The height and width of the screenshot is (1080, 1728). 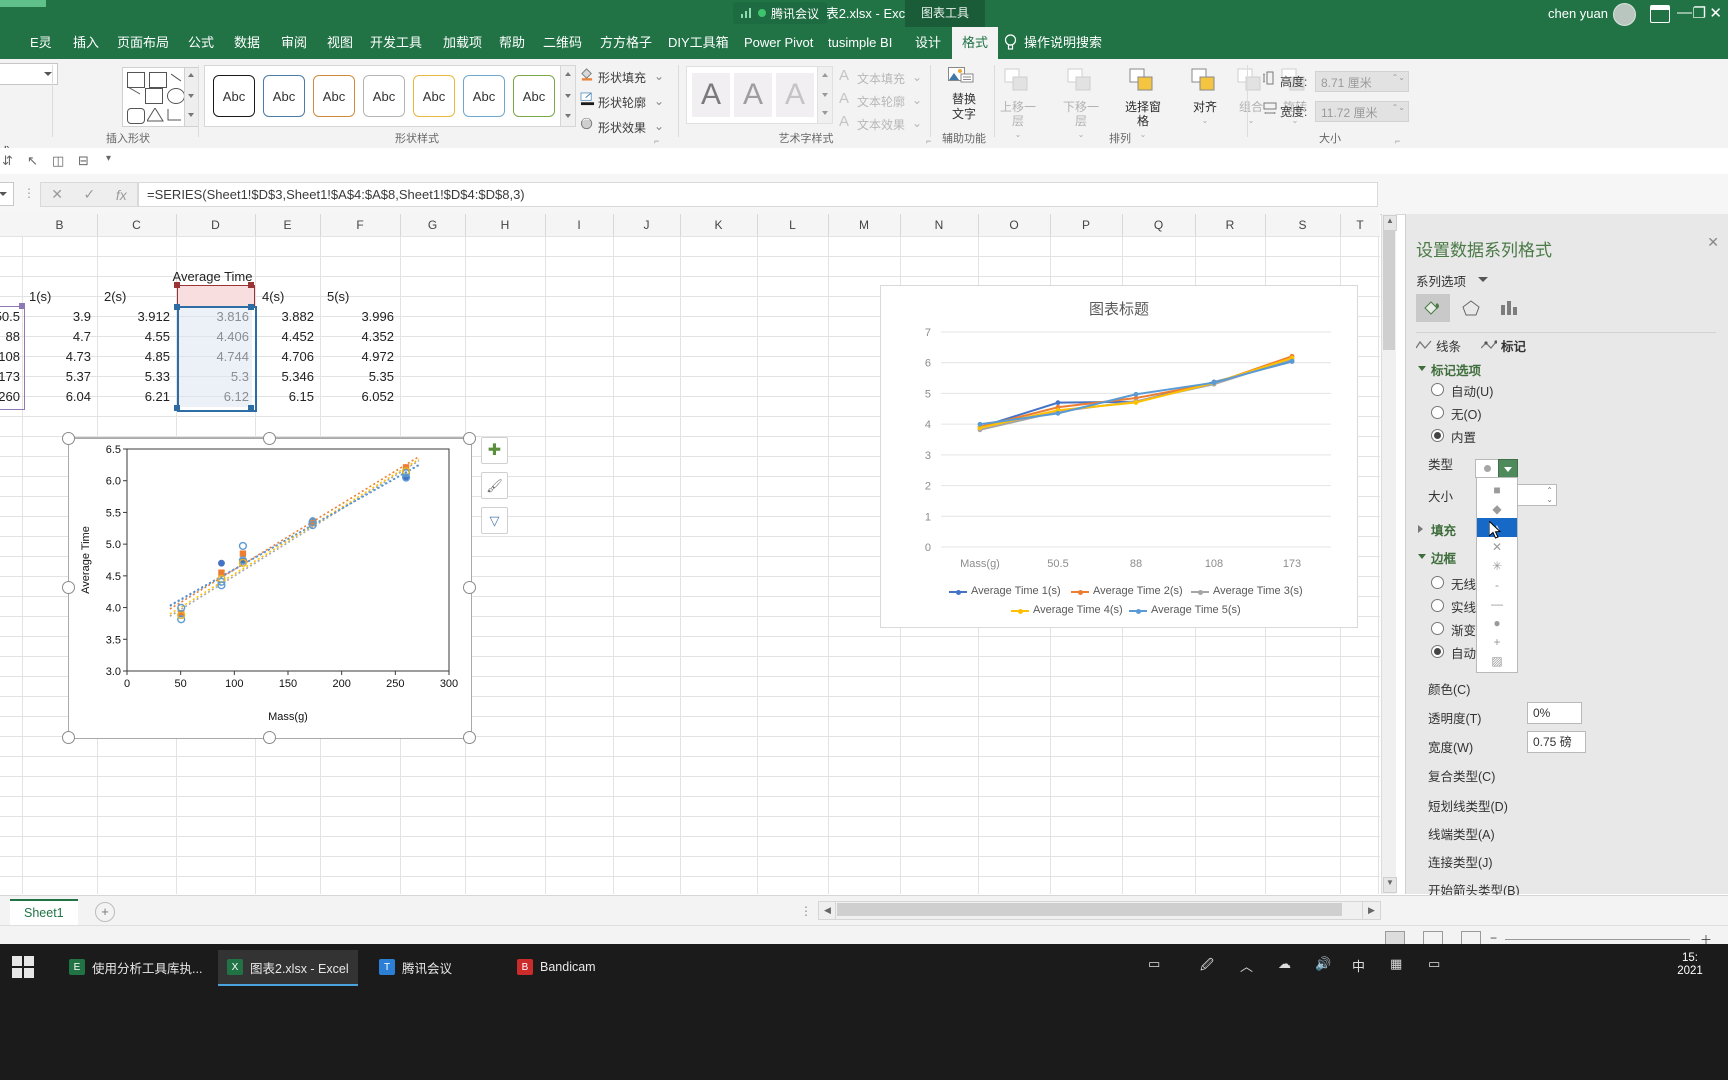 What do you see at coordinates (136, 317) in the screenshot?
I see `cell-data-0-1: 3.912` at bounding box center [136, 317].